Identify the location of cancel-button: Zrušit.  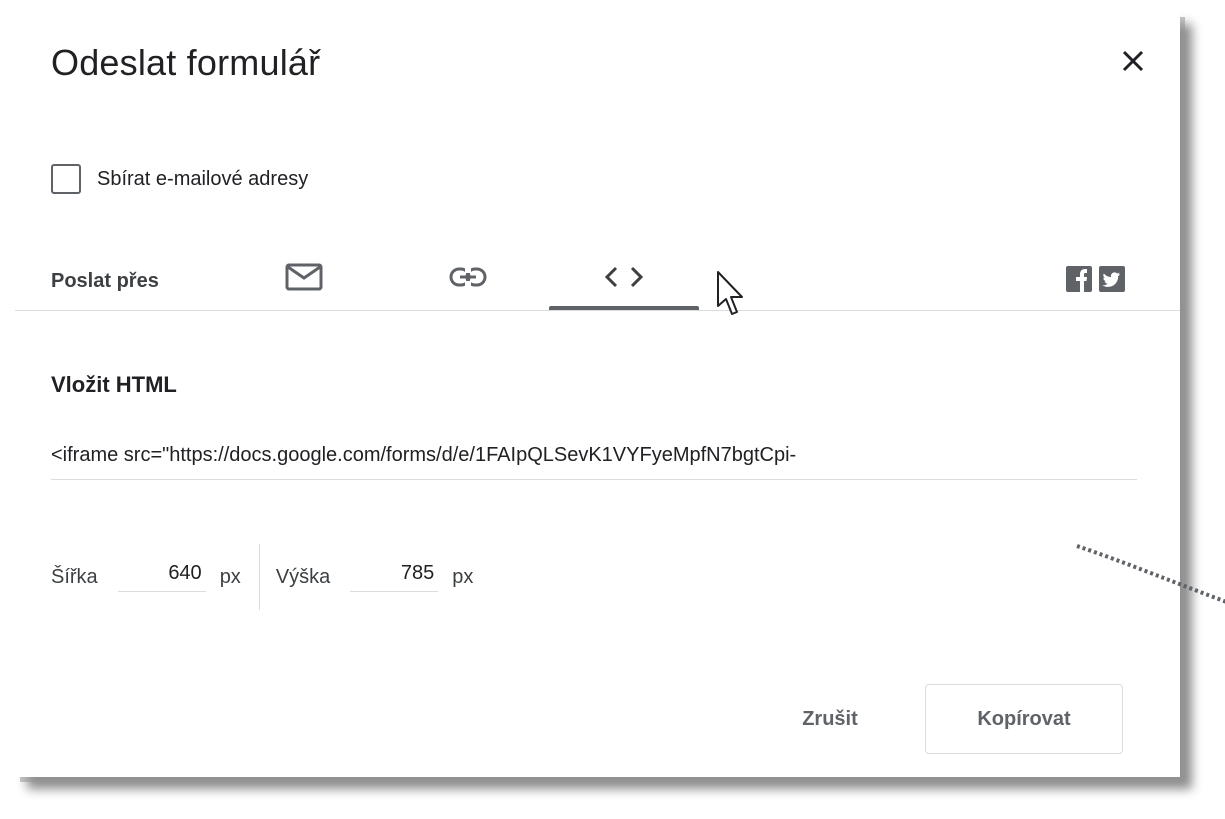
(830, 719).